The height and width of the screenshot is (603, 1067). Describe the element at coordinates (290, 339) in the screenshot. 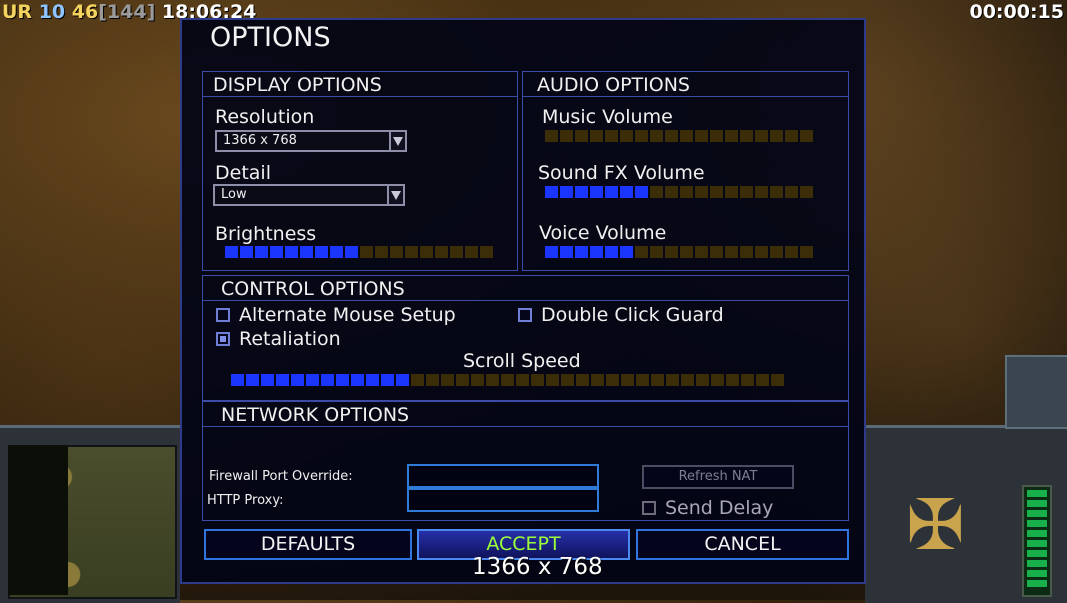

I see `retaliation-label: Retaliation` at that location.